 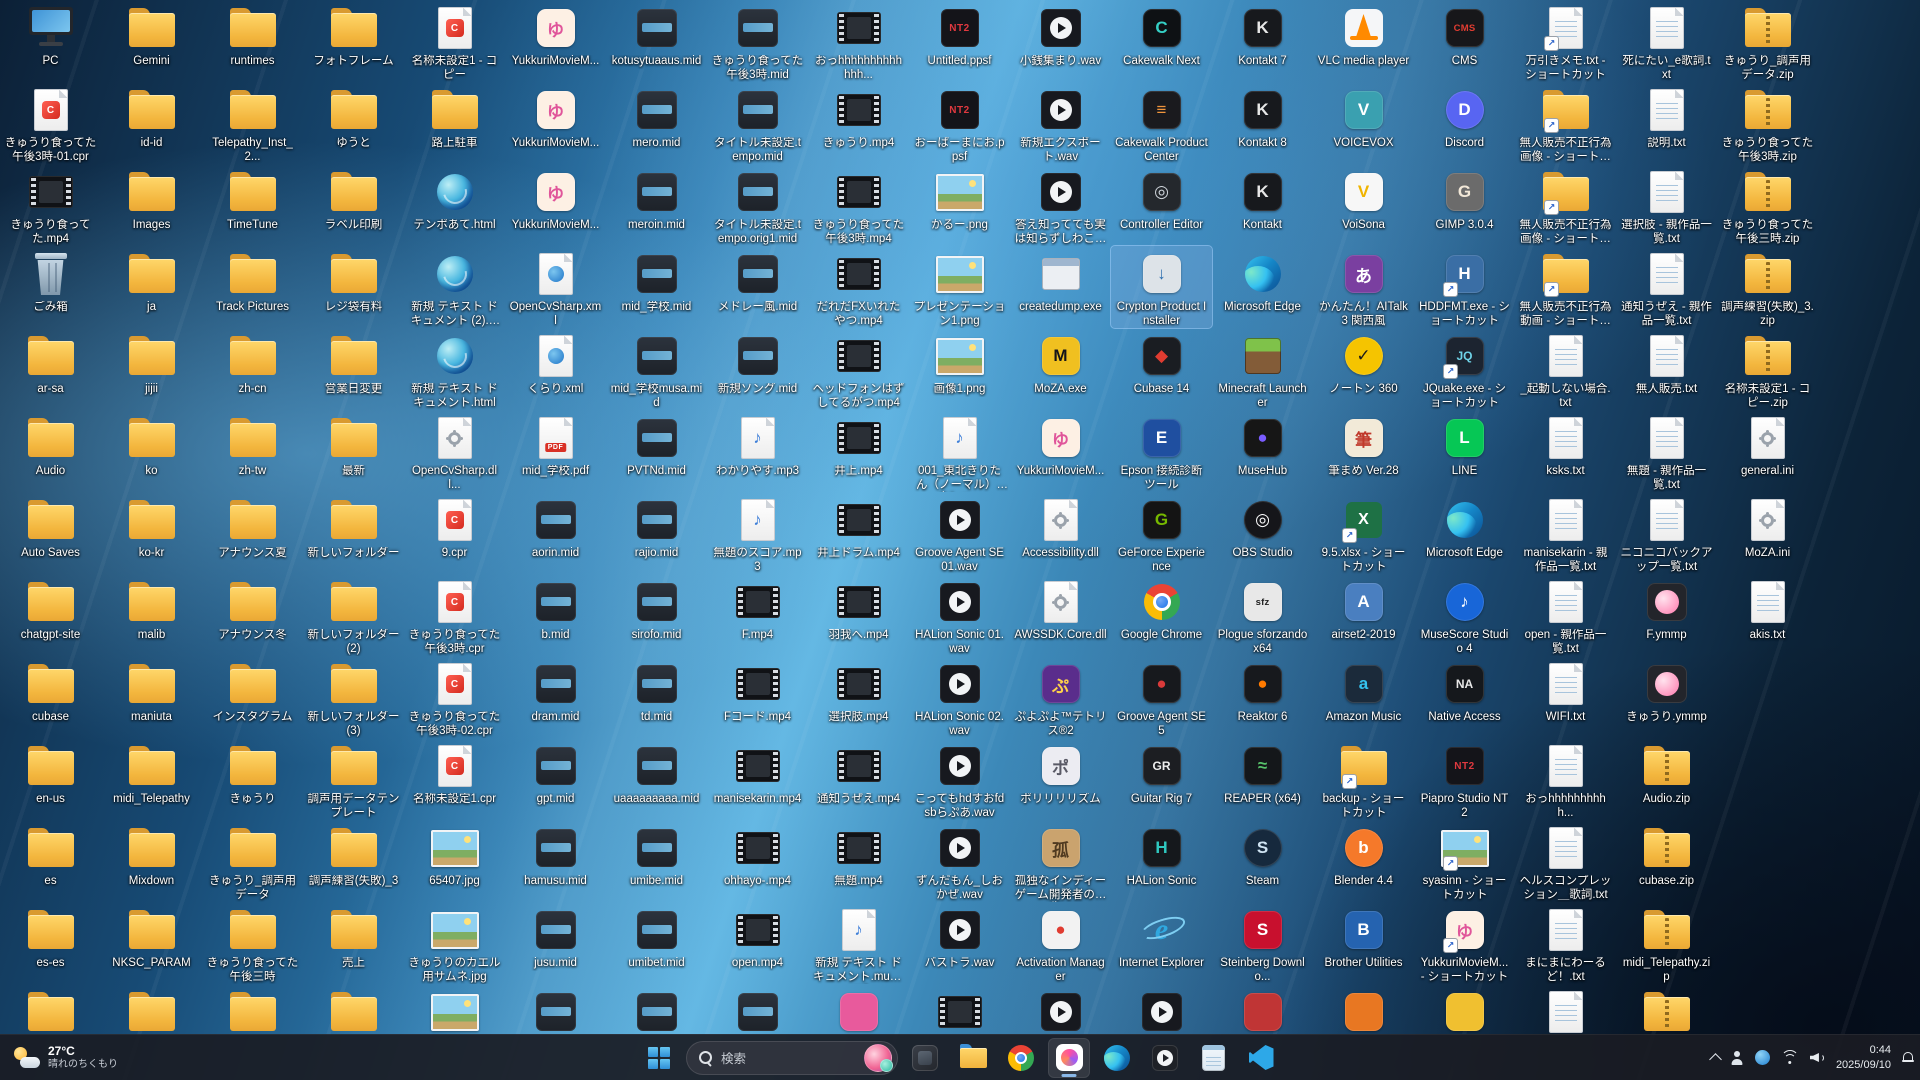 I want to click on desktop-icon: Minecraft Launcher, so click(x=1262, y=369).